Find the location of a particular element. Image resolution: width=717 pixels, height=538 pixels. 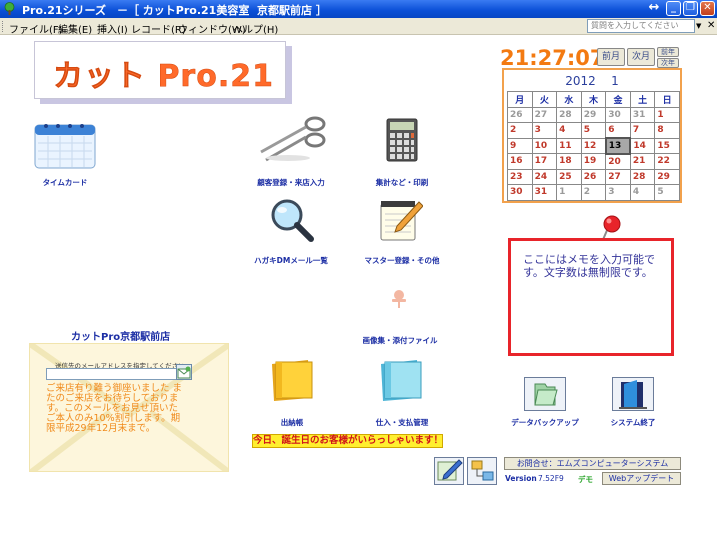

menu-close-icon: ✕ is located at coordinates (711, 25).